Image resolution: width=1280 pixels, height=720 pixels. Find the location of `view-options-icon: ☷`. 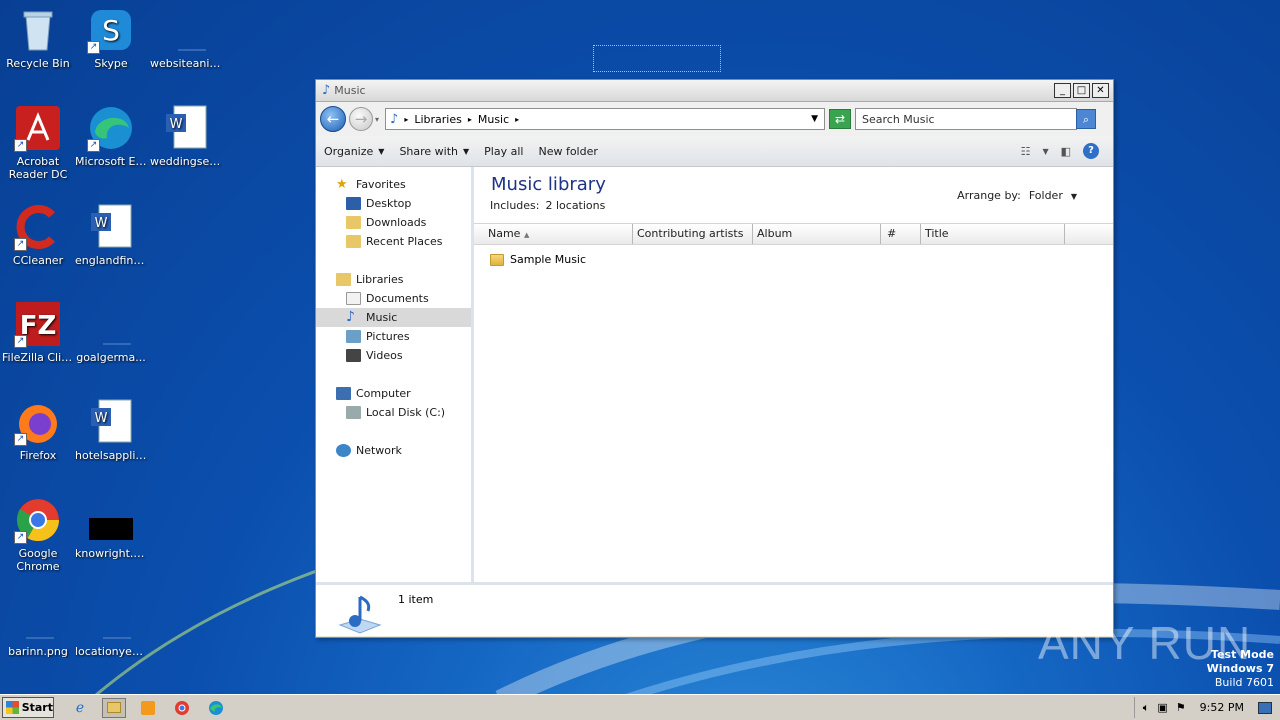

view-options-icon: ☷ is located at coordinates (1026, 151).